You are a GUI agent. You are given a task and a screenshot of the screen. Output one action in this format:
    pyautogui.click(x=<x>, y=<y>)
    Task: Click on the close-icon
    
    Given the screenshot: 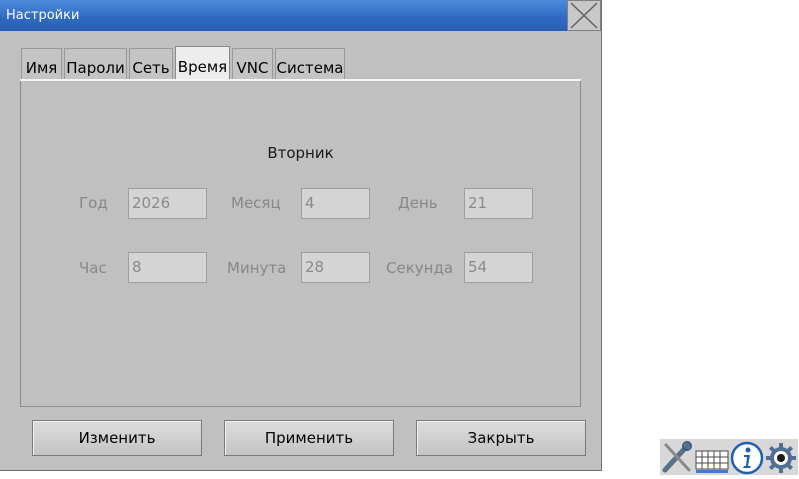 What is the action you would take?
    pyautogui.click(x=584, y=15)
    